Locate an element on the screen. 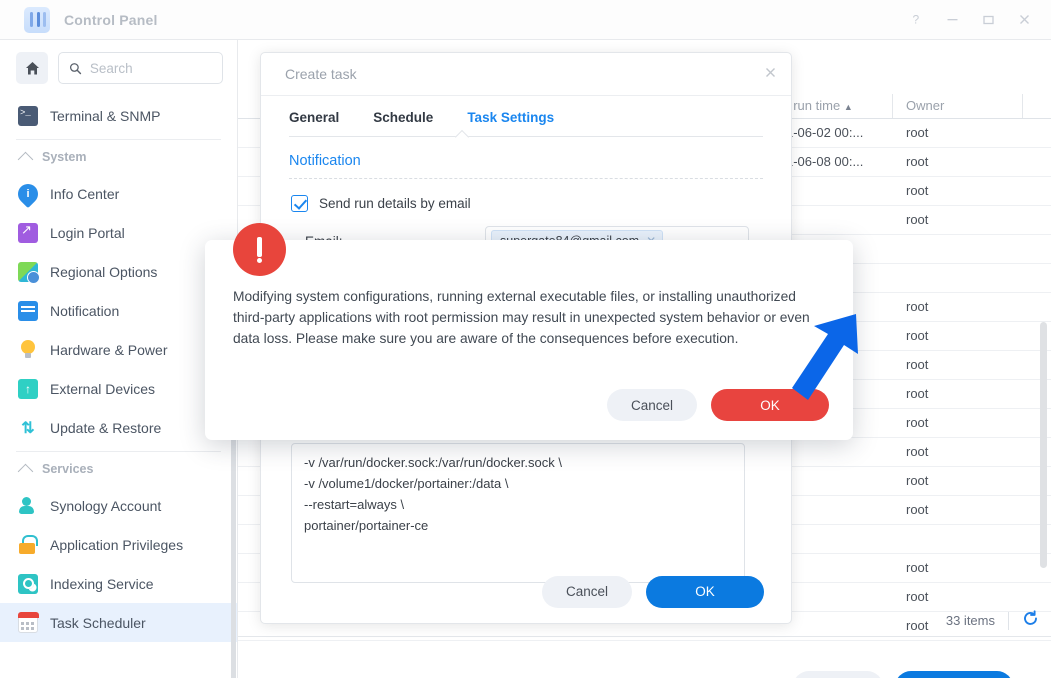 This screenshot has width=1051, height=678. sidebar-group-system: System is located at coordinates (118, 157).